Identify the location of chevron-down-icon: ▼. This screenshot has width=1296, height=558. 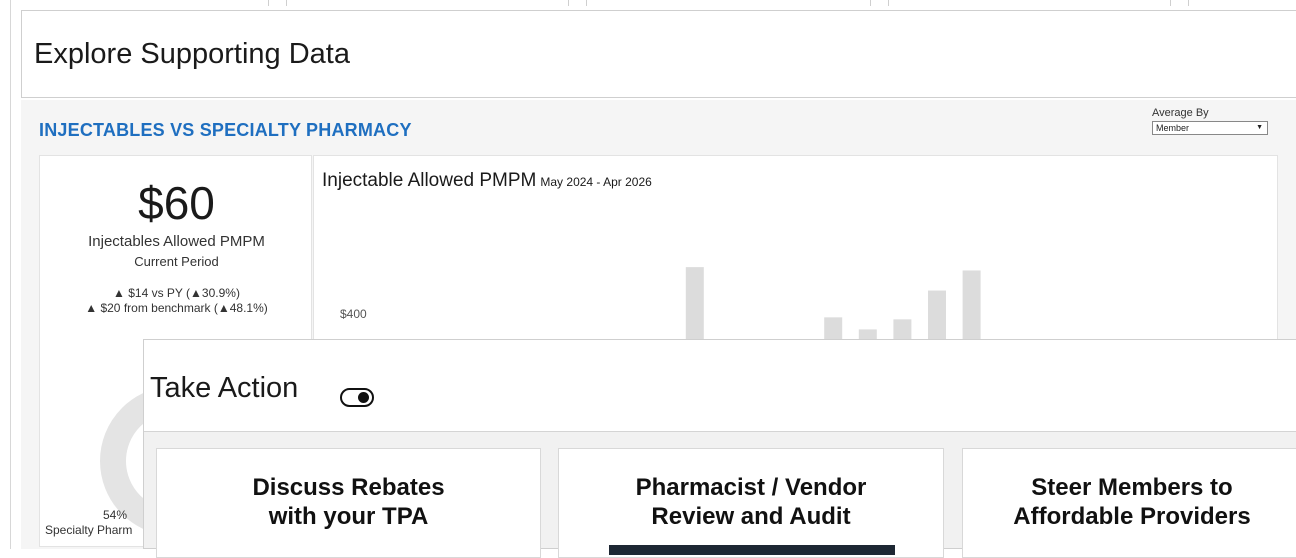
(1259, 127).